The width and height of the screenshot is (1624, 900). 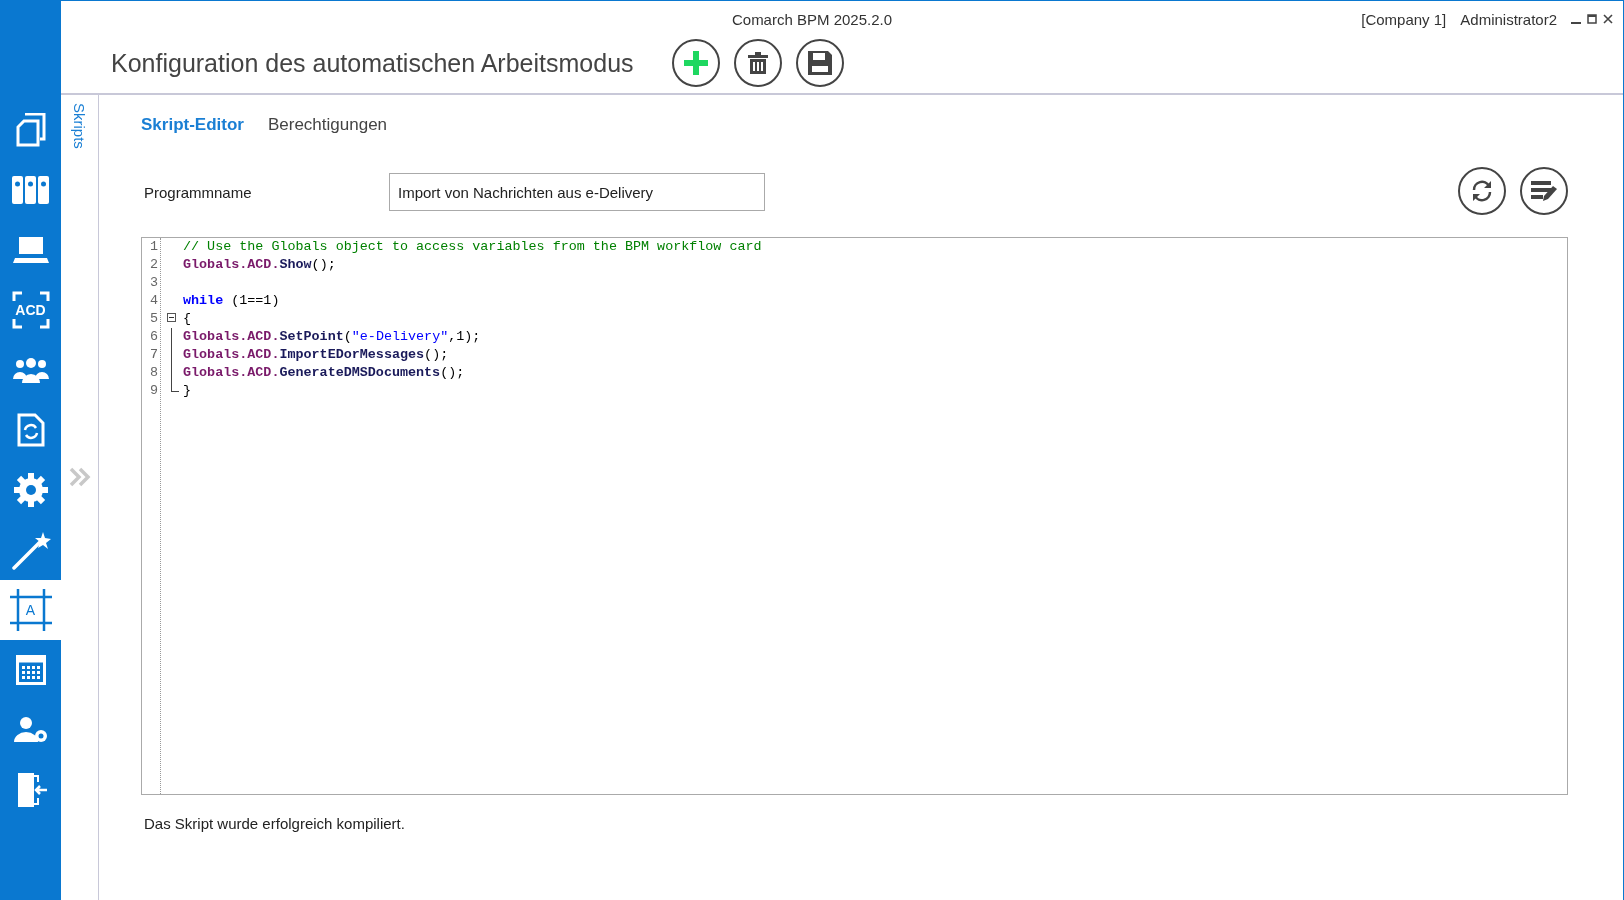 I want to click on trash-icon, so click(x=757, y=63).